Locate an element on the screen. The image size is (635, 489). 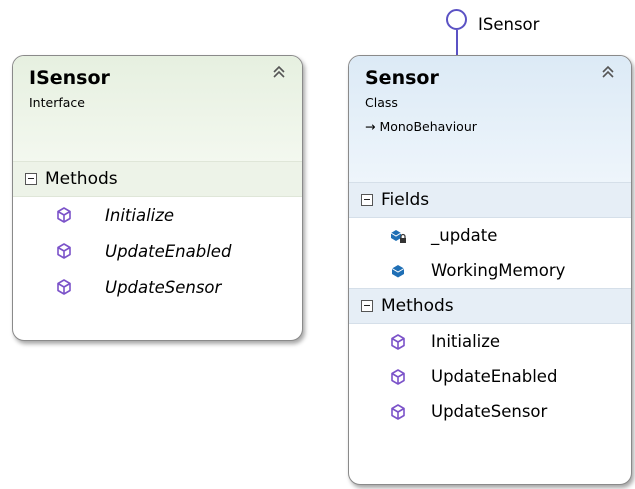
sensor-method-updateenabled: UpdateEnabled is located at coordinates (490, 376).